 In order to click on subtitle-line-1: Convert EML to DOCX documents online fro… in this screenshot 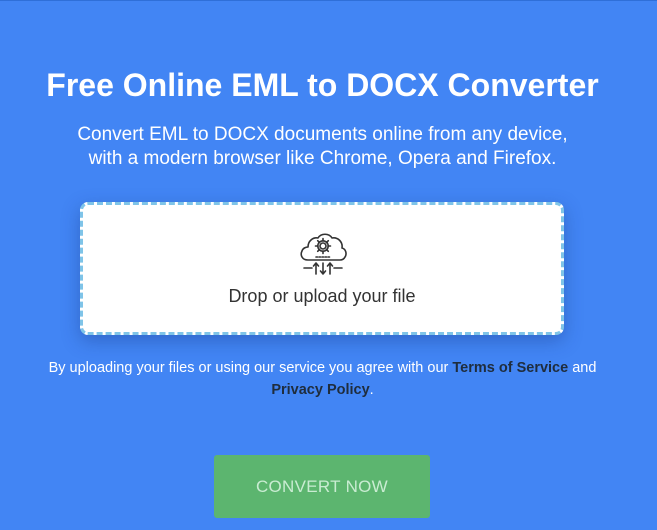, I will do `click(322, 134)`.